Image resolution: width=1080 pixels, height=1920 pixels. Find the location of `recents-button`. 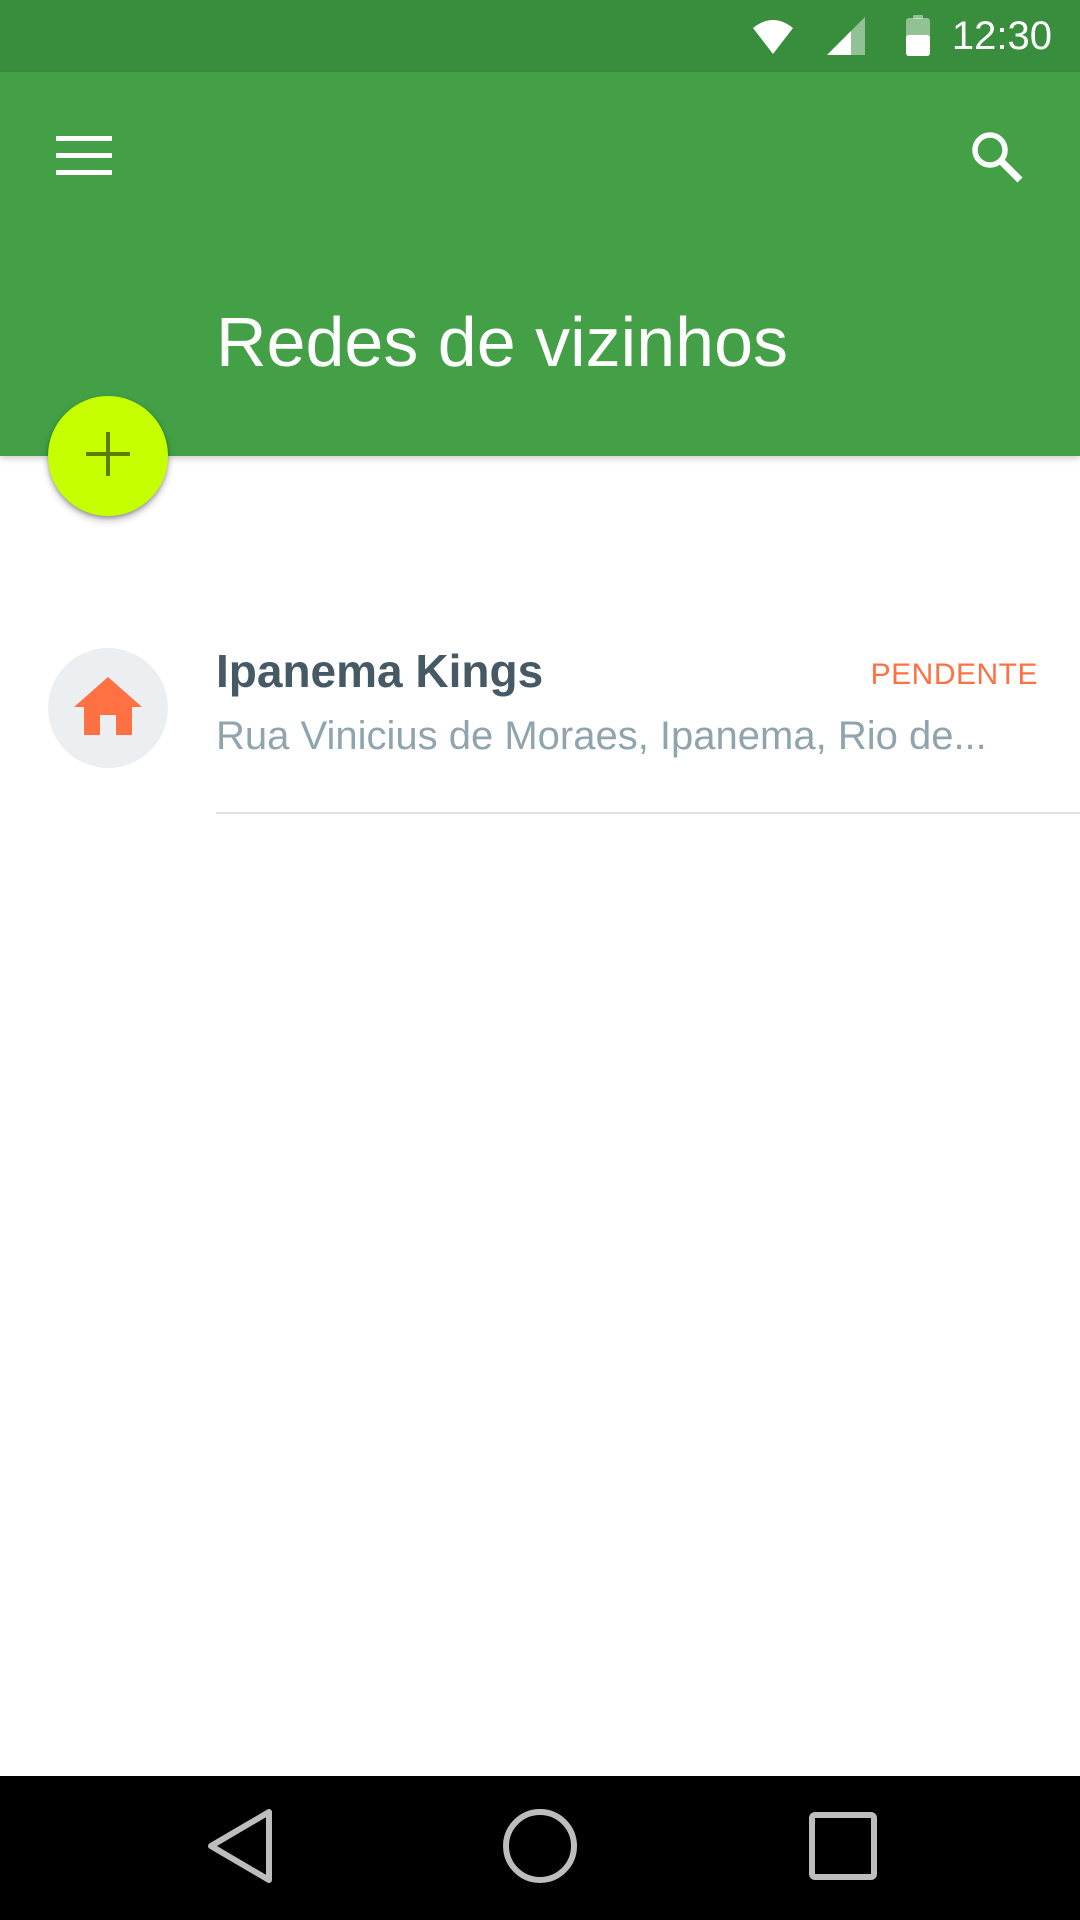

recents-button is located at coordinates (843, 1848).